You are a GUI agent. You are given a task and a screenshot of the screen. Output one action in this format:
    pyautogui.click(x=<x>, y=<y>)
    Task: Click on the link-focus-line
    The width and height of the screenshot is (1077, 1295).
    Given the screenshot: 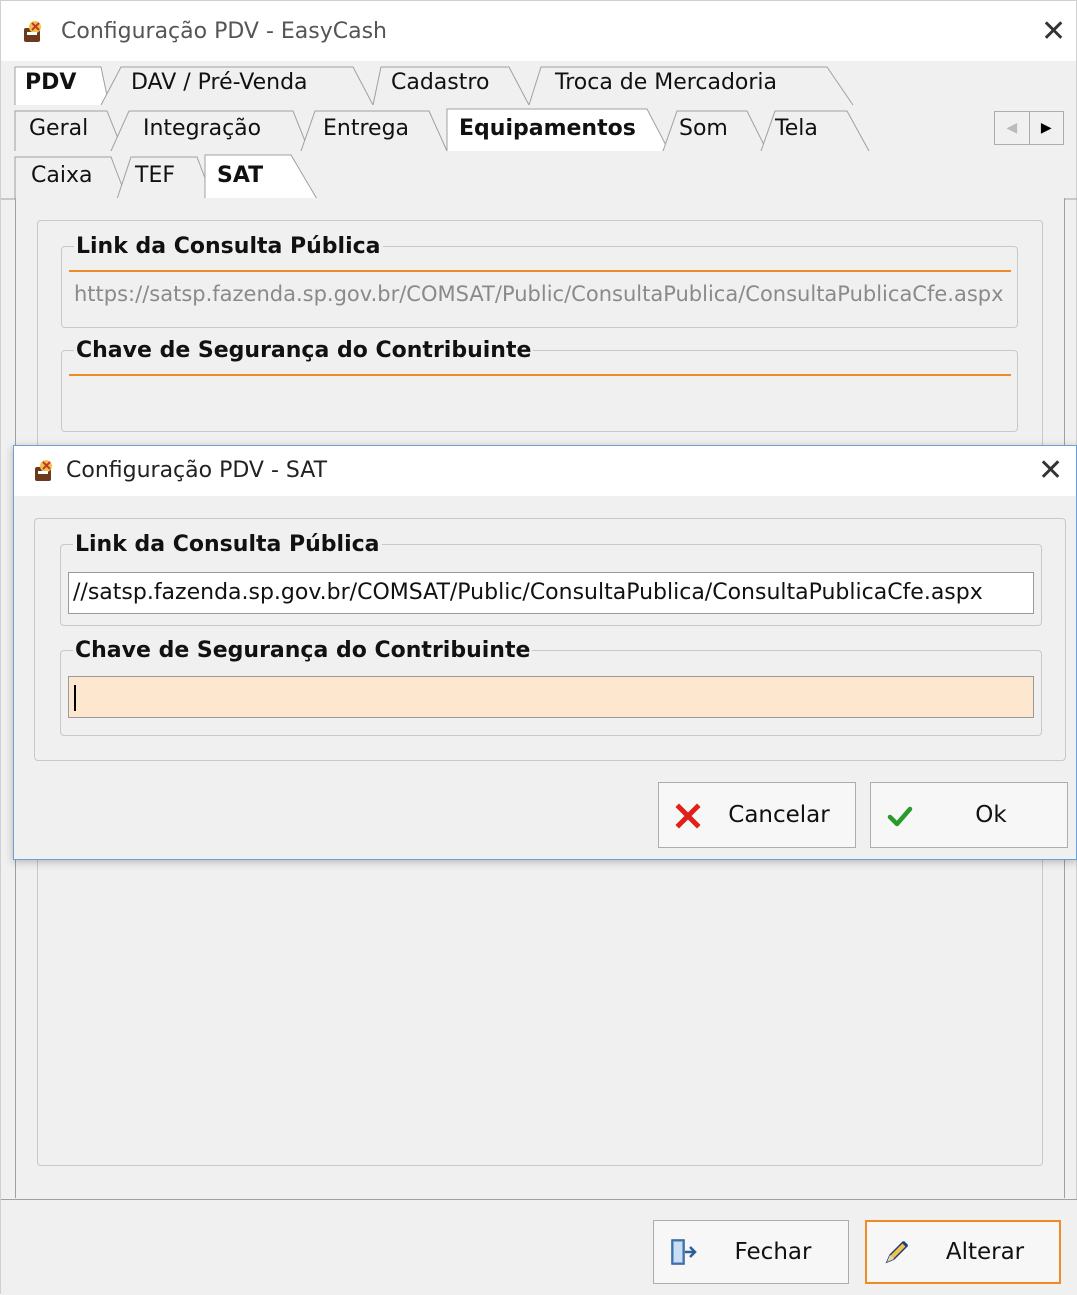 What is the action you would take?
    pyautogui.click(x=540, y=271)
    